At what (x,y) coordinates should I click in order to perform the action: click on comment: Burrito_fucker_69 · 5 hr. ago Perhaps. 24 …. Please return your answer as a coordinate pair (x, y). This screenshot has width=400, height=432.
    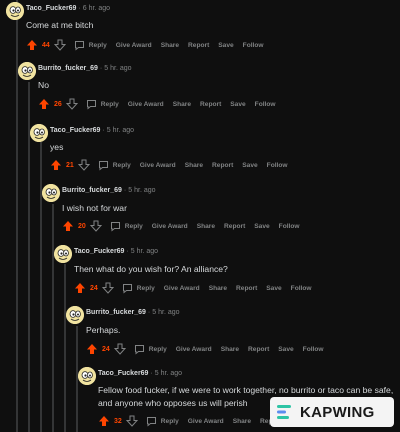
    Looking at the image, I should click on (233, 335).